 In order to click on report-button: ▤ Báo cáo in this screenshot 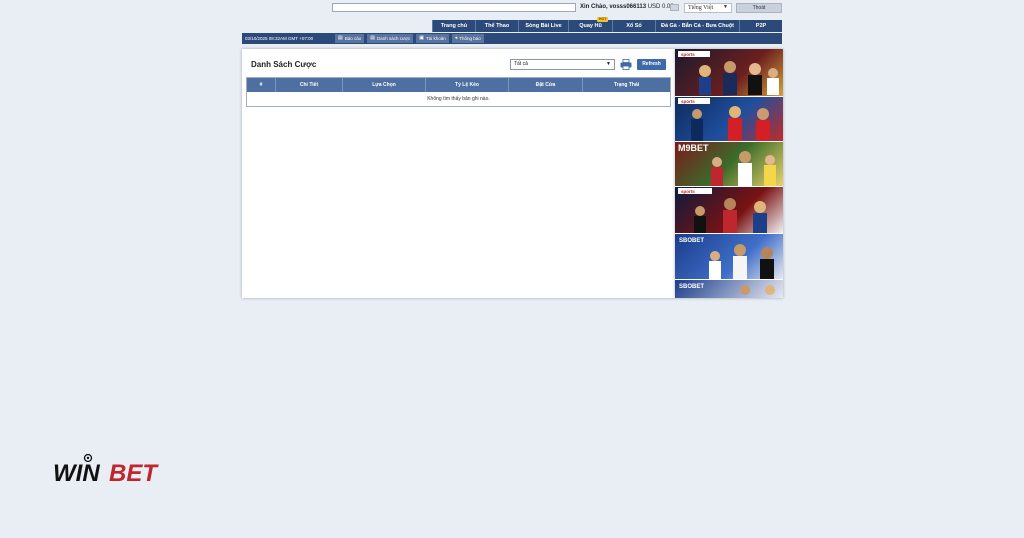, I will do `click(350, 38)`.